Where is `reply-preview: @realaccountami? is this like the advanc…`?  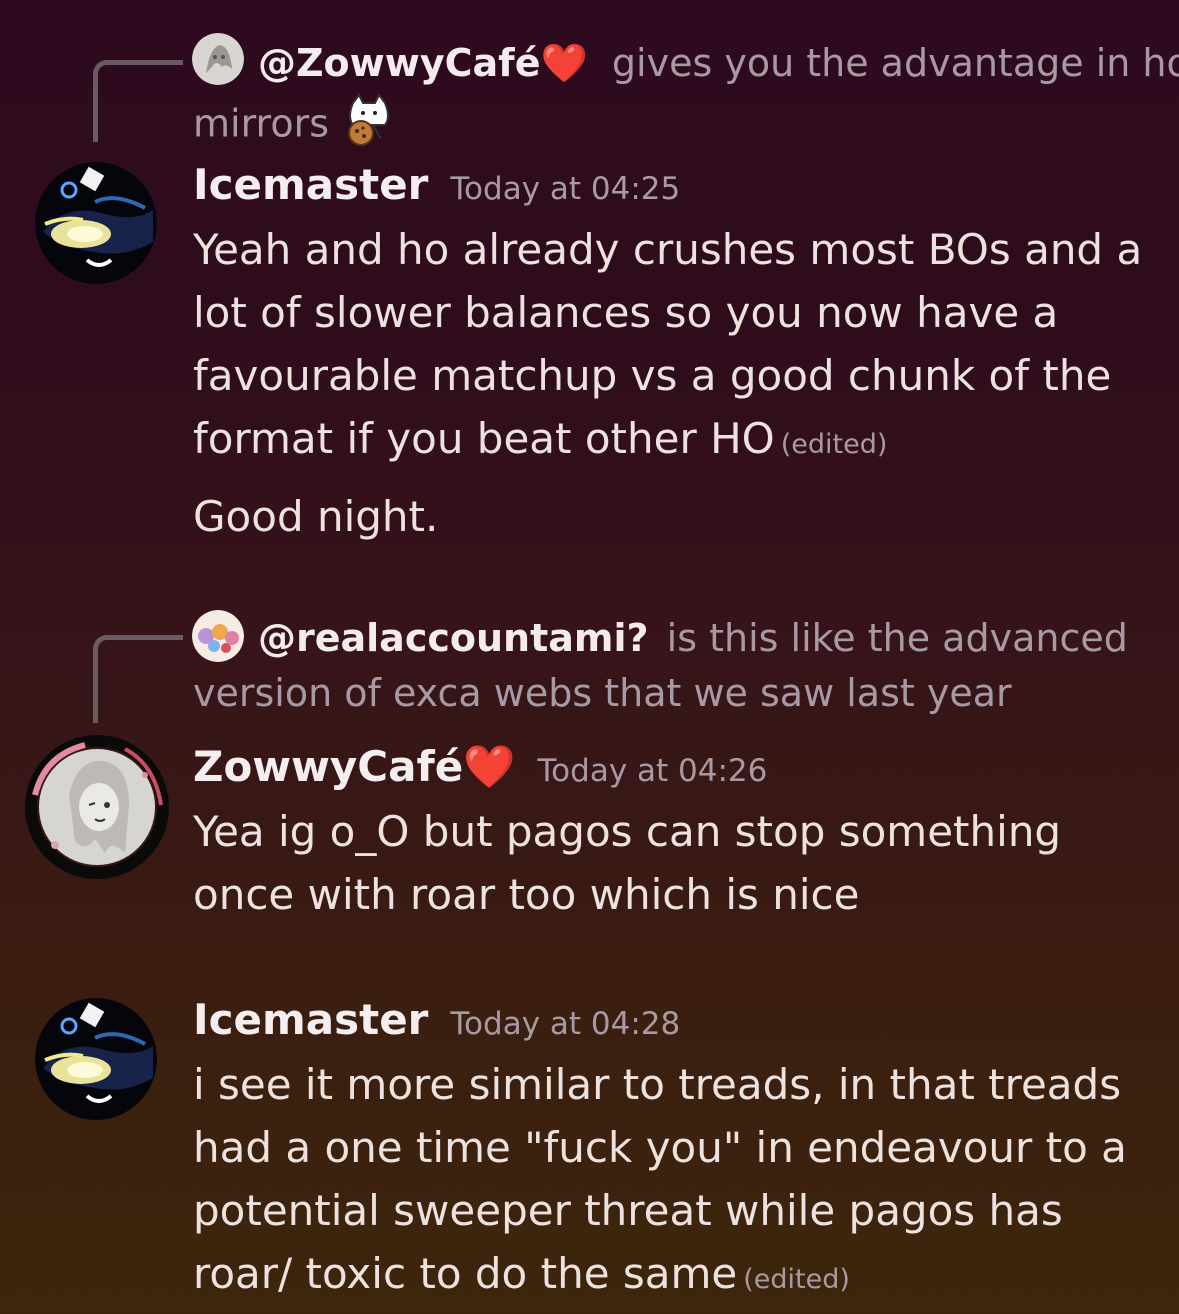
reply-preview: @realaccountami? is this like the advanc… is located at coordinates (693, 638).